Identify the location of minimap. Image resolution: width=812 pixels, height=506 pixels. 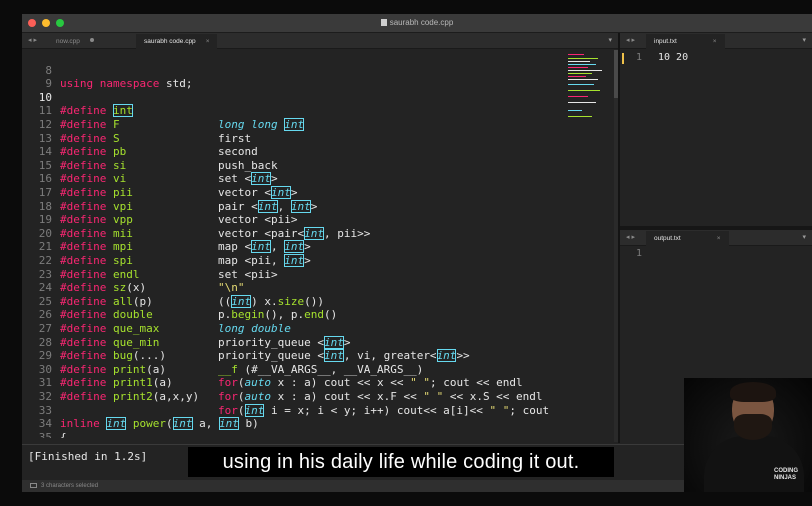
(591, 90).